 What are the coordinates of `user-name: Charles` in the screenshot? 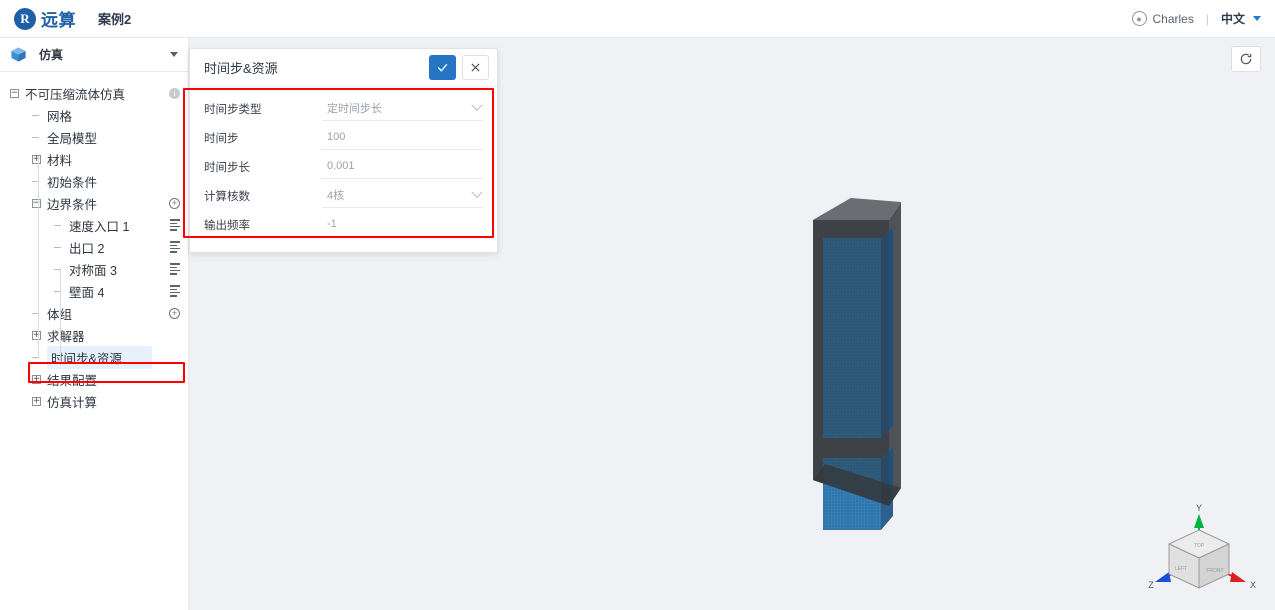 It's located at (1173, 19).